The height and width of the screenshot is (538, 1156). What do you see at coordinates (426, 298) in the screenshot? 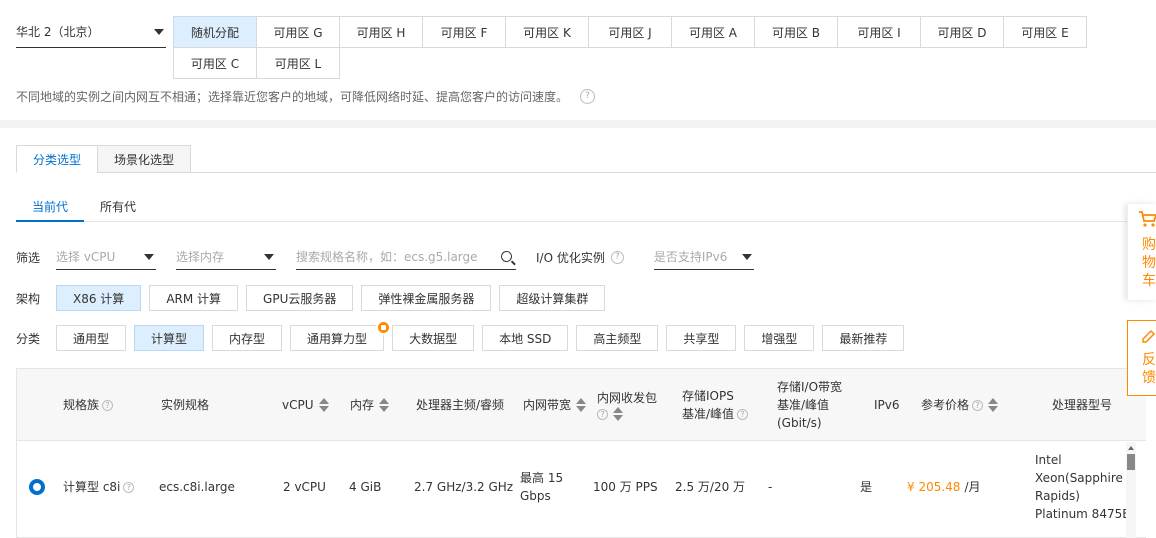
I see `arch-bare-metal-button: 弹性裸金属服务器` at bounding box center [426, 298].